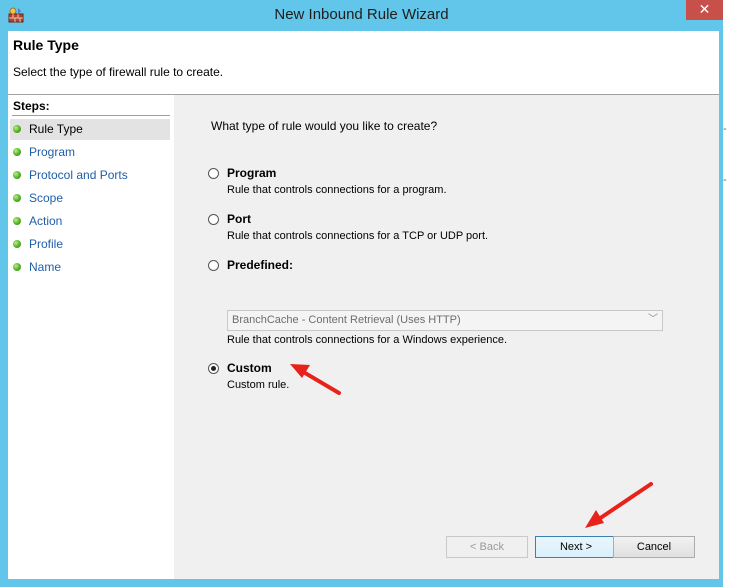  What do you see at coordinates (258, 385) in the screenshot?
I see `option-description: Custom rule.` at bounding box center [258, 385].